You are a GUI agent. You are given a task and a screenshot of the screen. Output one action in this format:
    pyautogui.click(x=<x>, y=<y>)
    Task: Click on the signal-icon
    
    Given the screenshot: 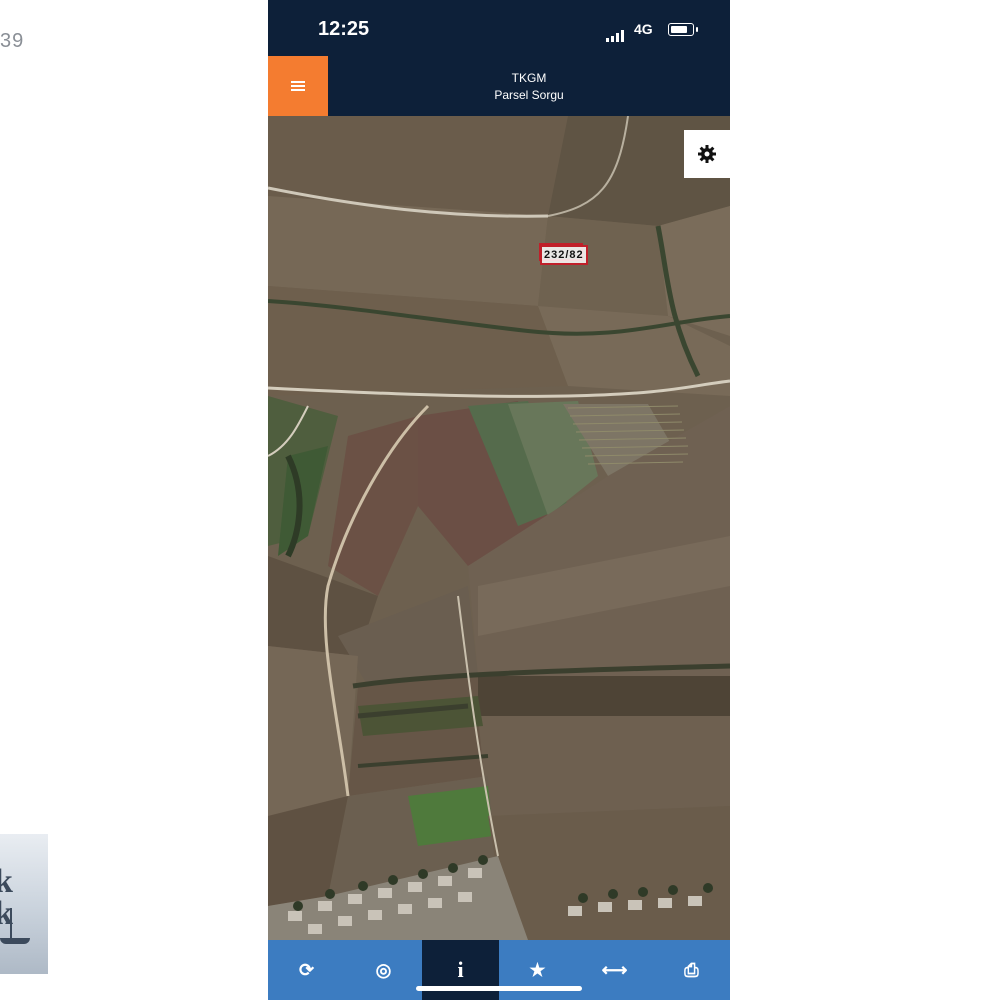 What is the action you would take?
    pyautogui.click(x=616, y=33)
    